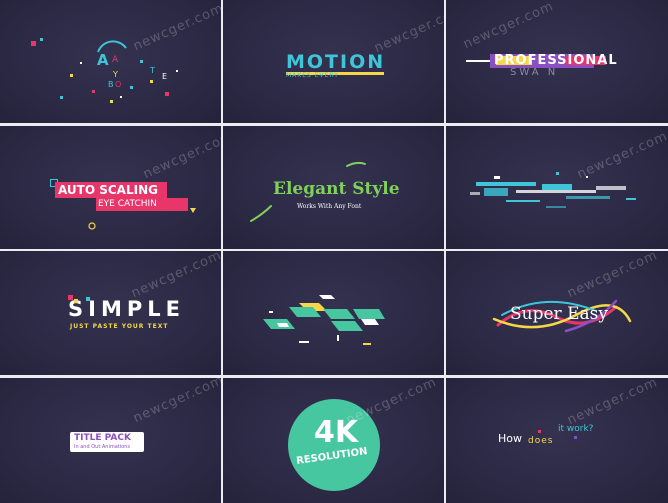  Describe the element at coordinates (333, 440) in the screenshot. I see `tile-4k: 4K RESOLUTION newcger.com` at that location.